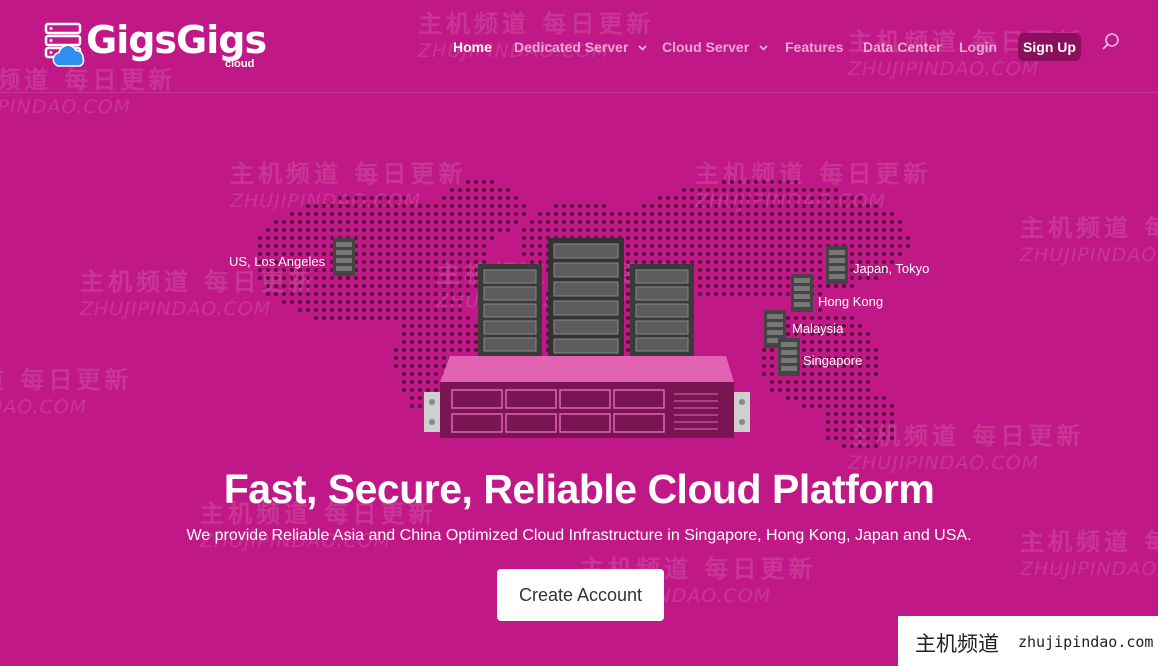 This screenshot has width=1158, height=666. I want to click on hero-title: Fast, Secure, Reliable Cloud Platform, so click(579, 489).